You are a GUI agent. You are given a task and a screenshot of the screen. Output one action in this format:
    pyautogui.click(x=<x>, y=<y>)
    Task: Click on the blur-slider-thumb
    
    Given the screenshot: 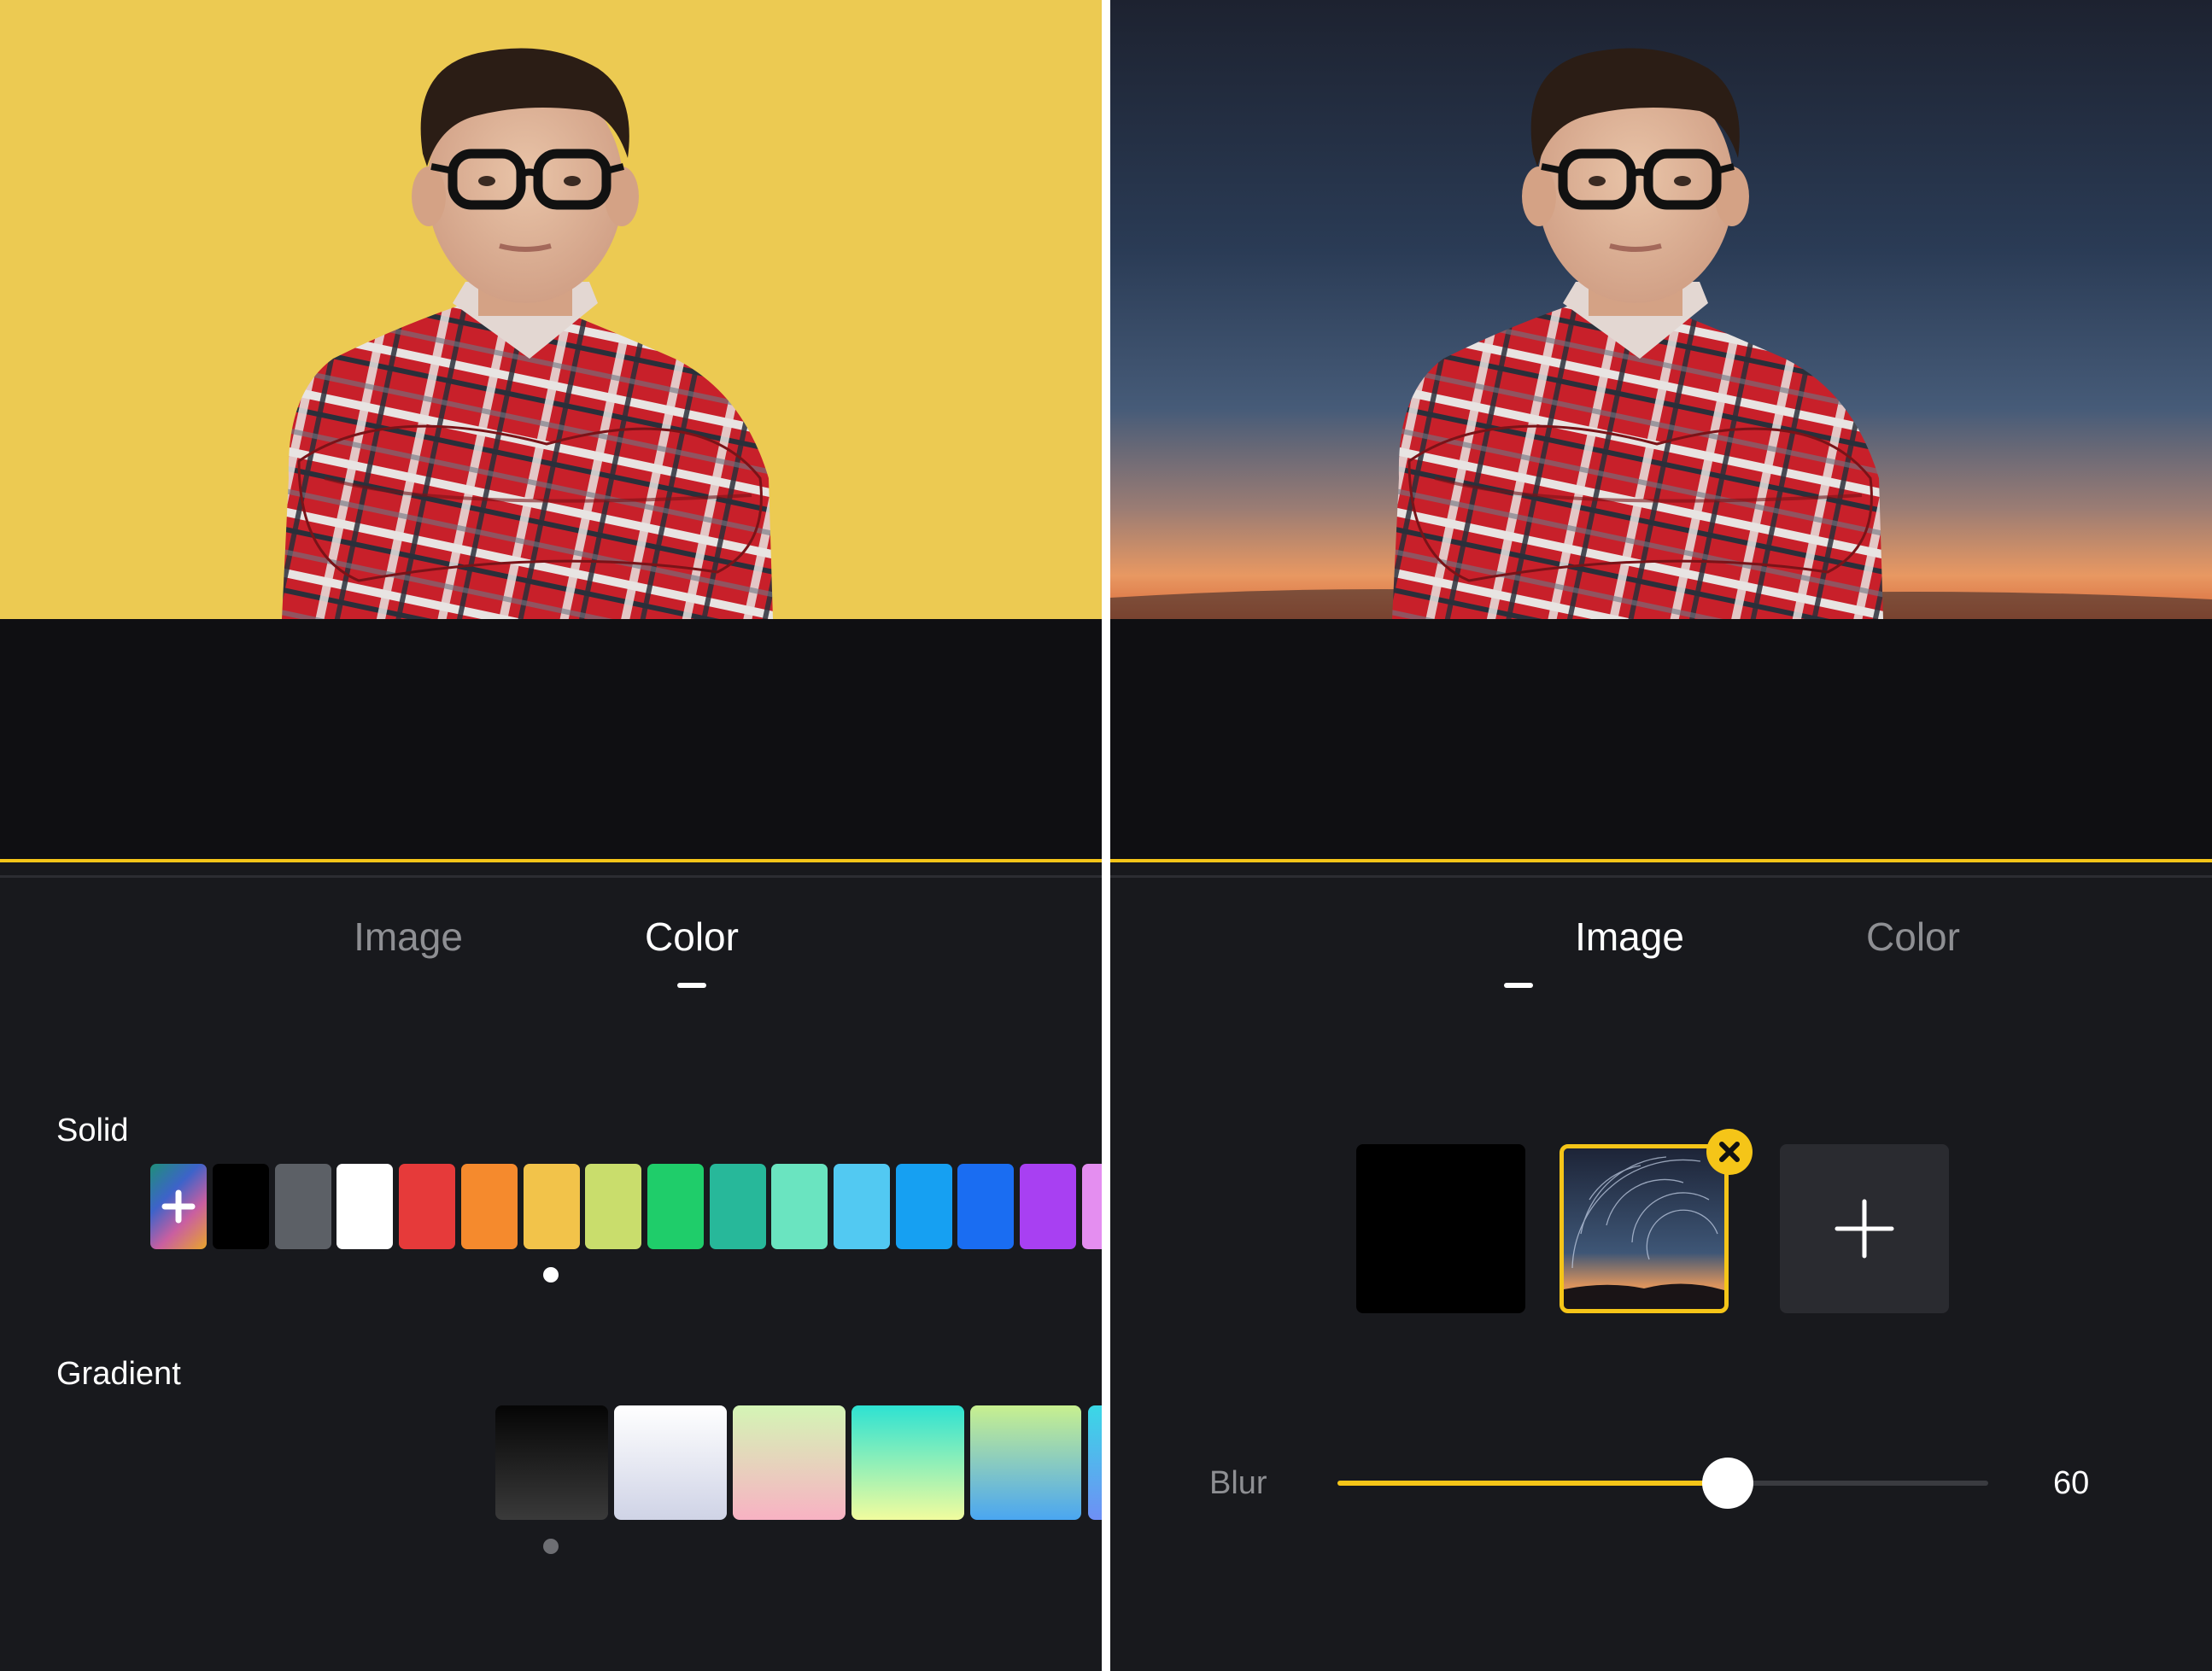 What is the action you would take?
    pyautogui.click(x=1728, y=1483)
    